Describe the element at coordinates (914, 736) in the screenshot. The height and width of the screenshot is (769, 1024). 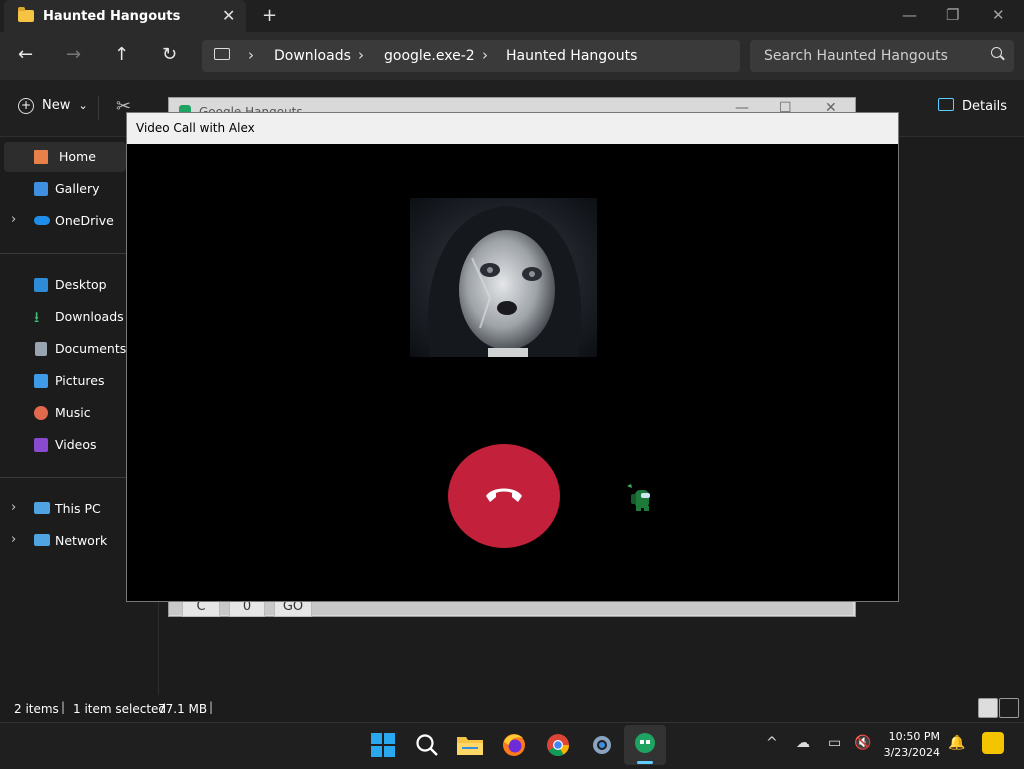
I see `clock-time: 10:50 PM` at that location.